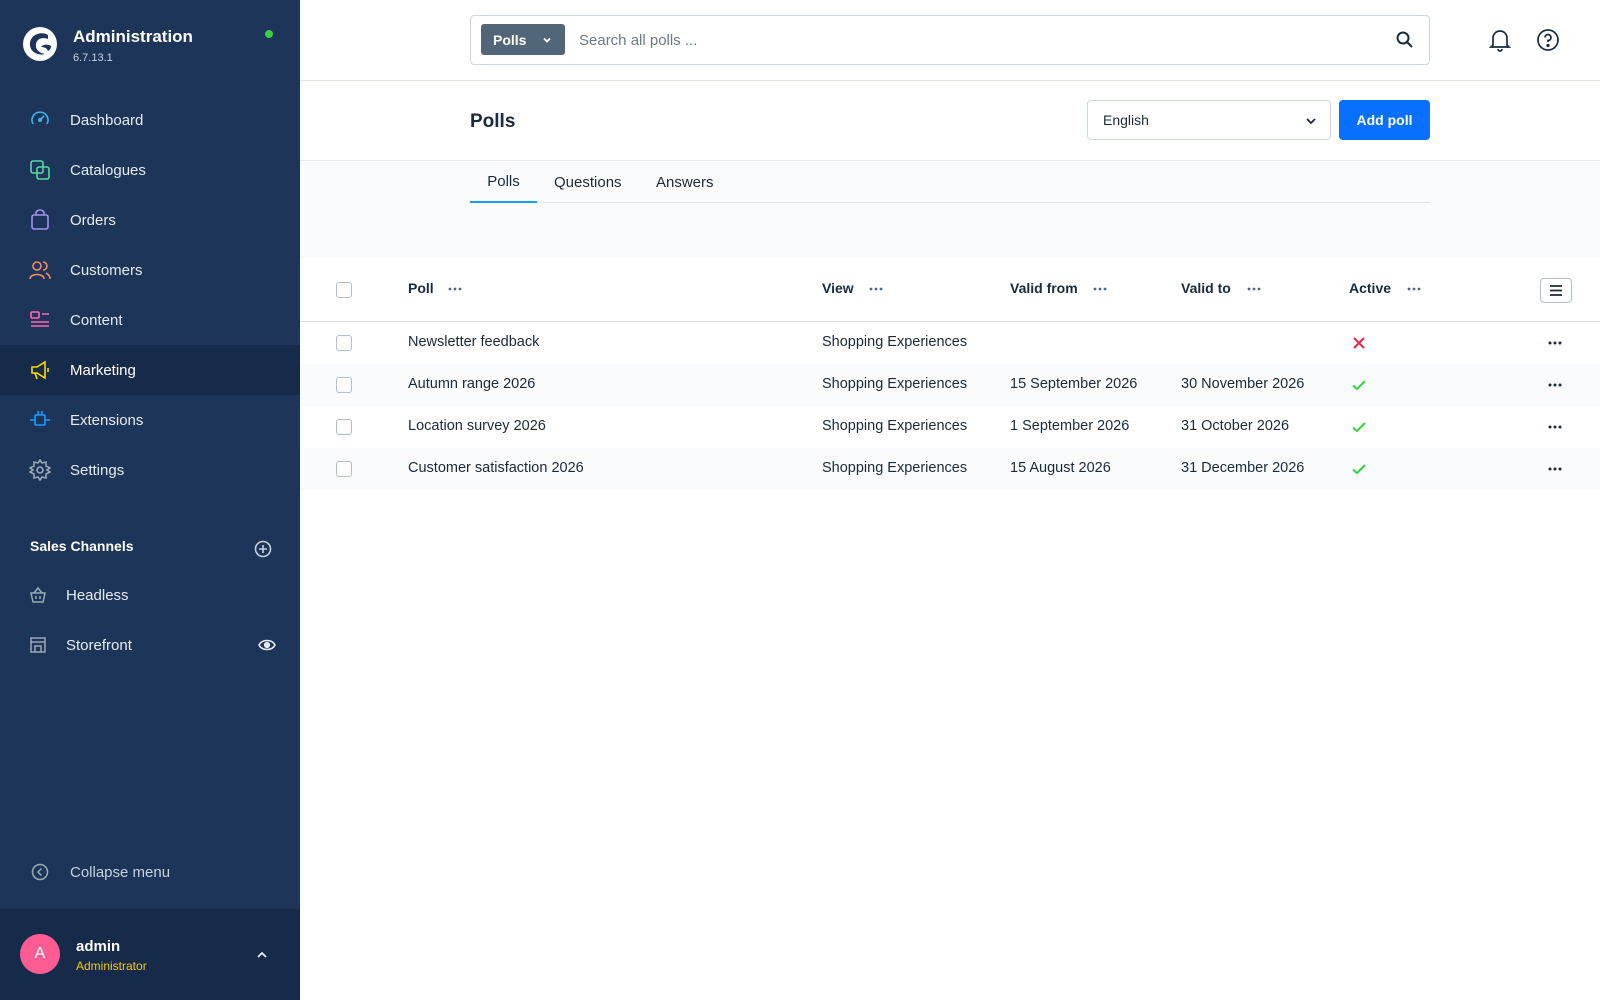  I want to click on search-type-dropdown: Polls, so click(523, 39).